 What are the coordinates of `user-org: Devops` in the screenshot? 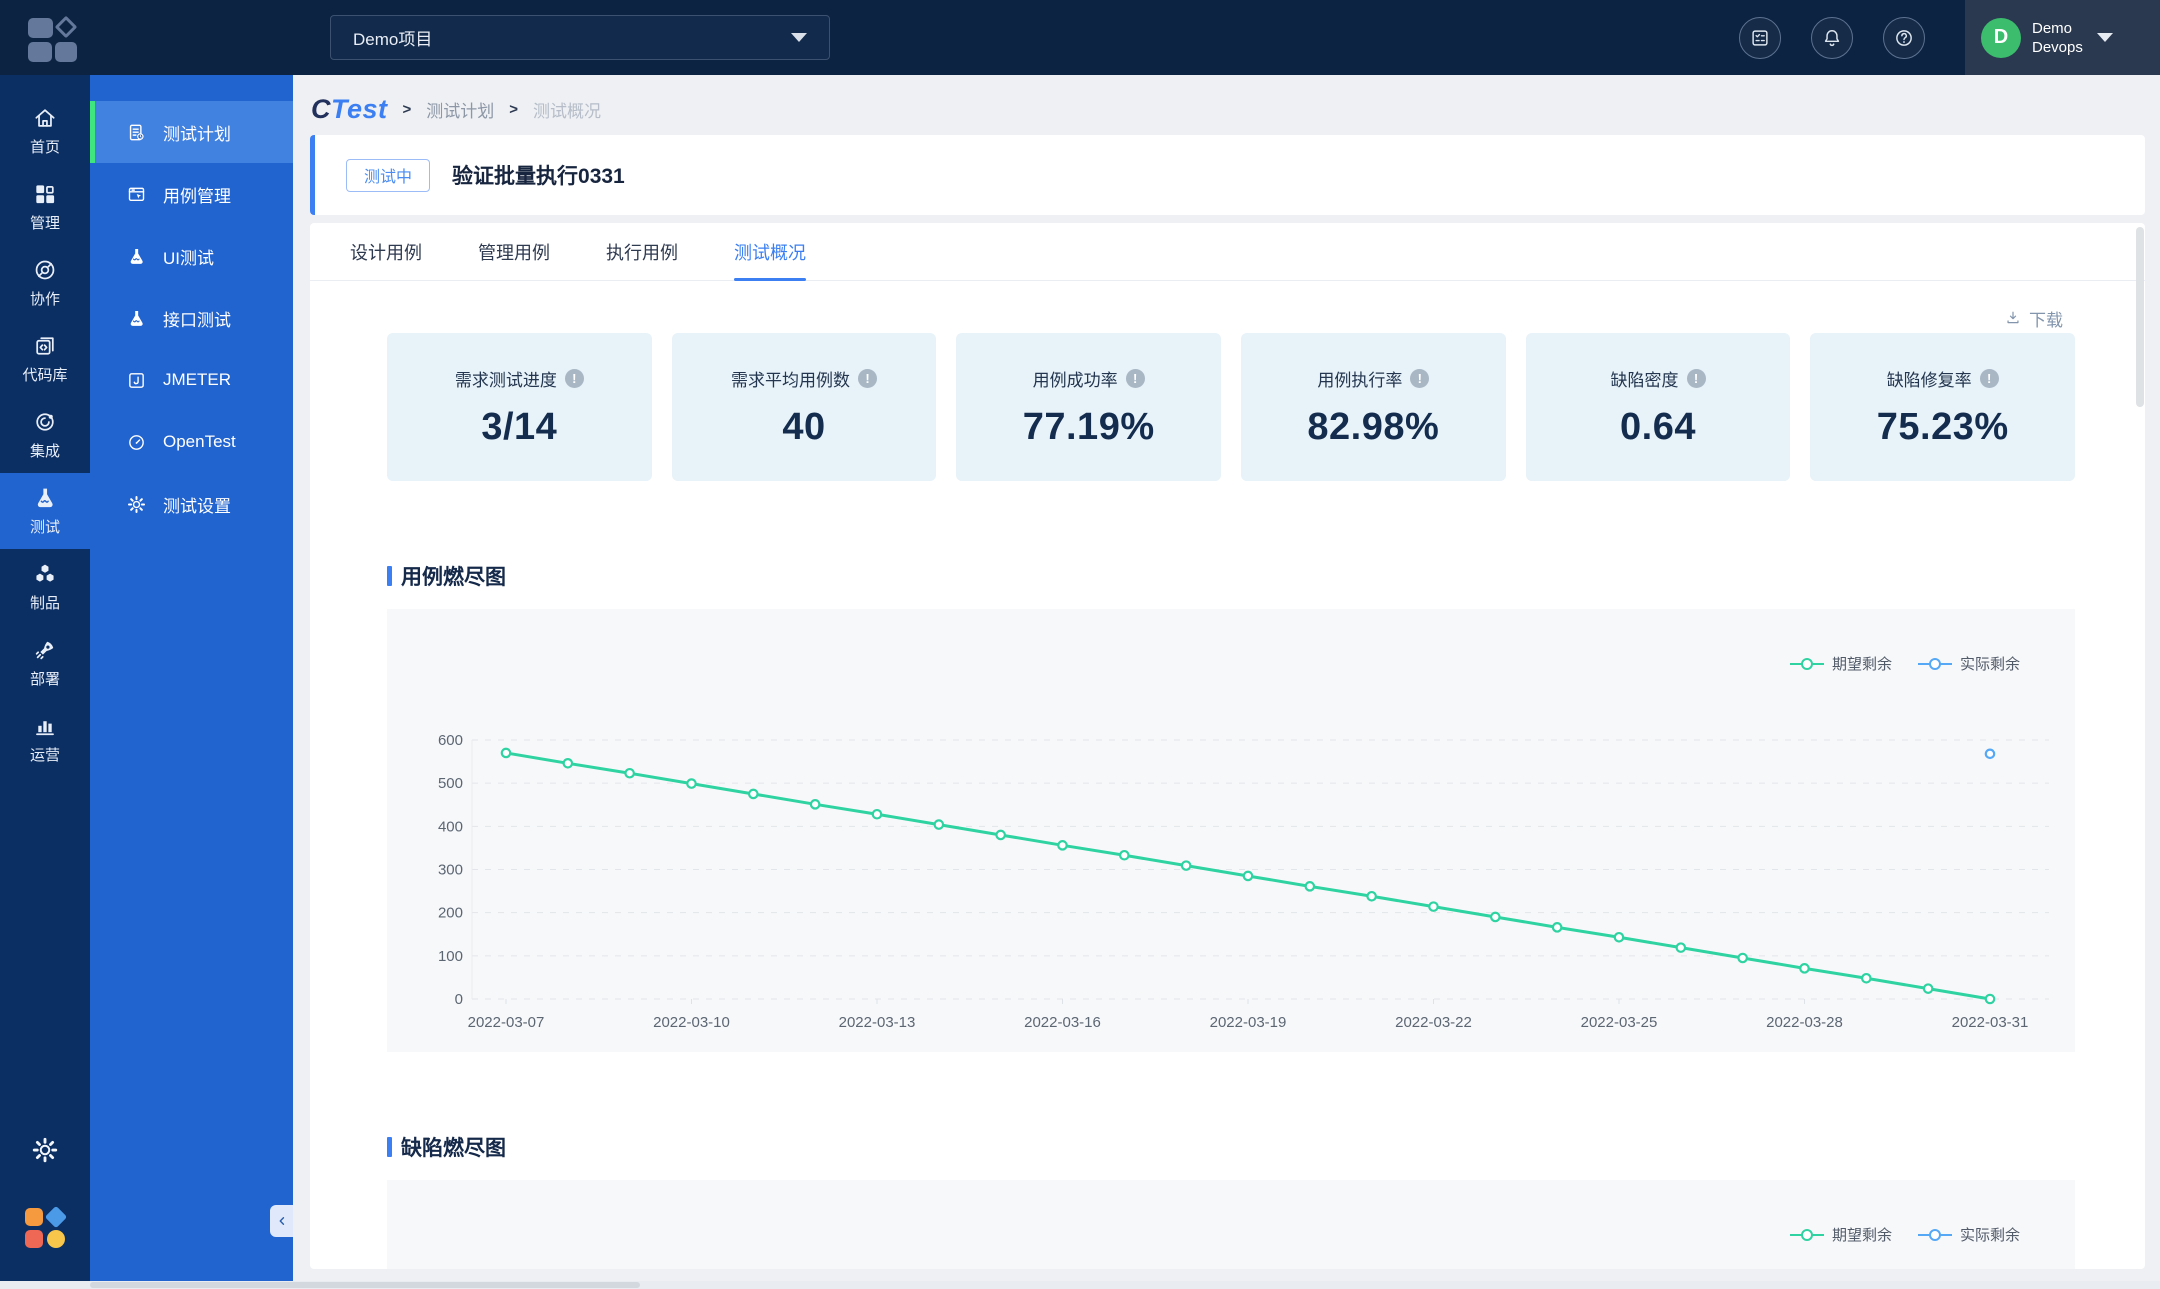 It's located at (2057, 47).